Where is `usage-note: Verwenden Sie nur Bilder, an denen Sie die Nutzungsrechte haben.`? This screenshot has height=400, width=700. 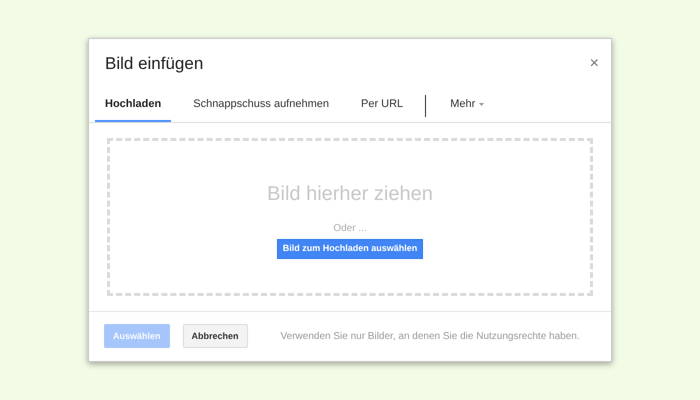
usage-note: Verwenden Sie nur Bilder, an denen Sie die Nutzungsrechte haben. is located at coordinates (430, 337).